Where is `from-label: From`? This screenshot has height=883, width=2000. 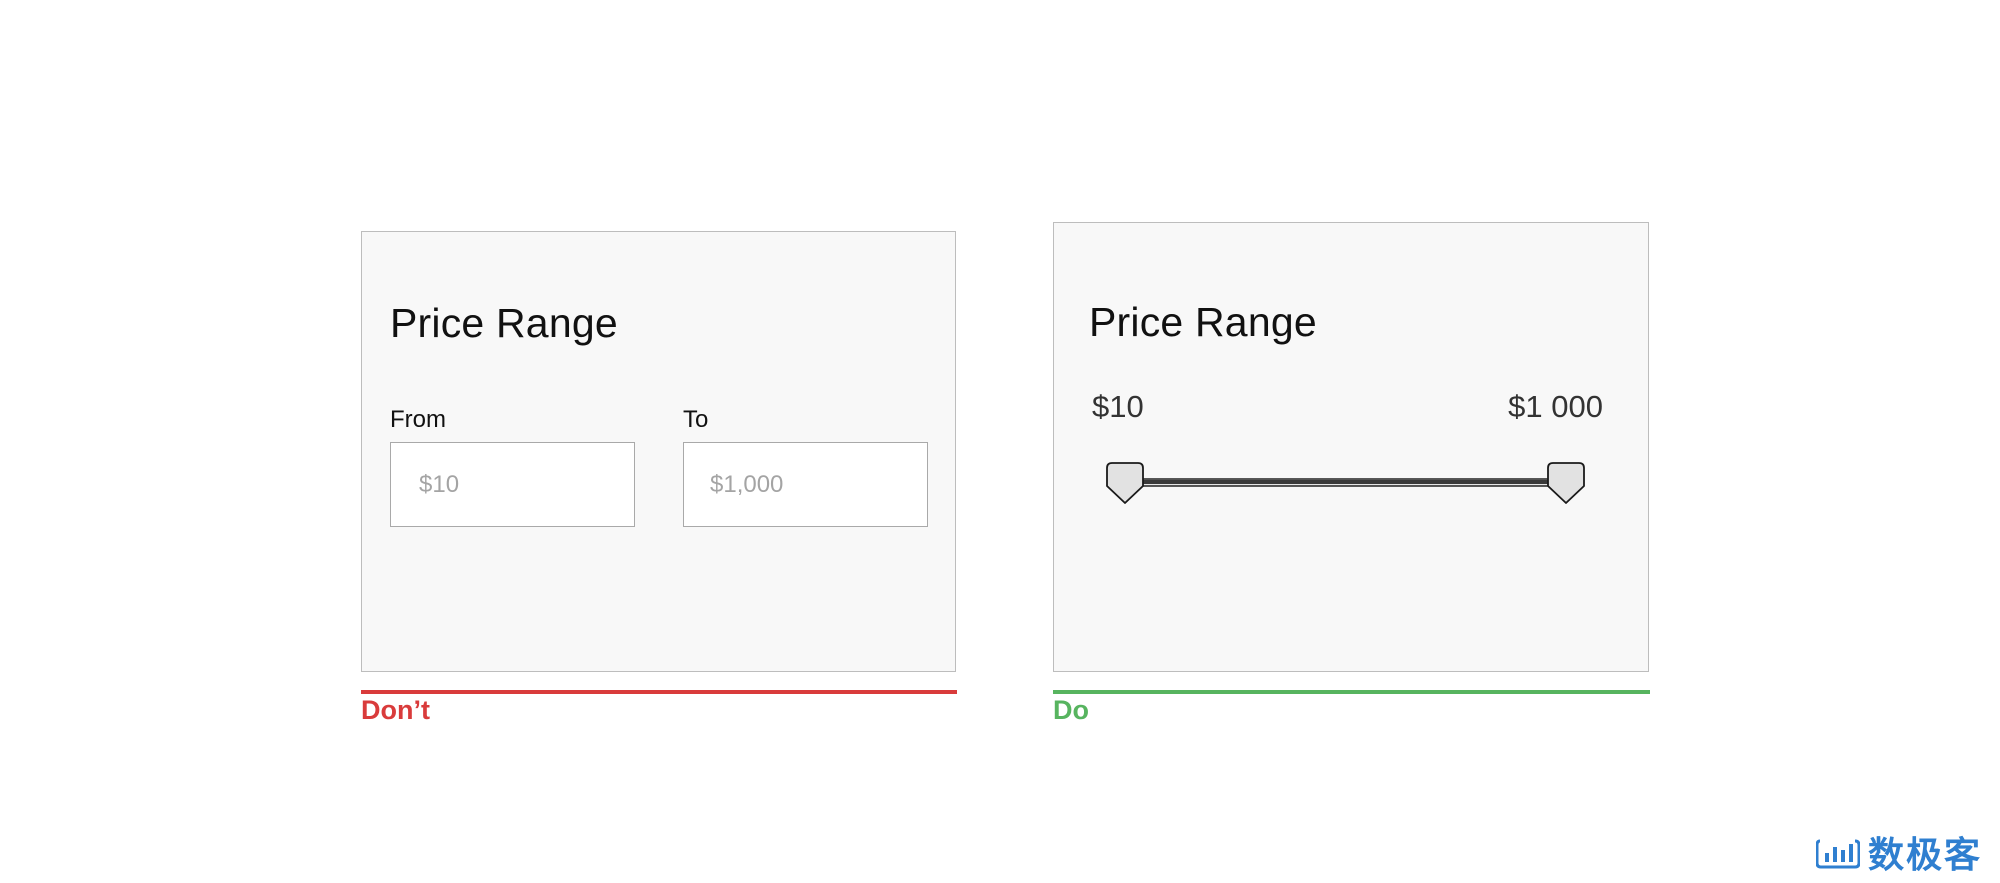
from-label: From is located at coordinates (418, 419).